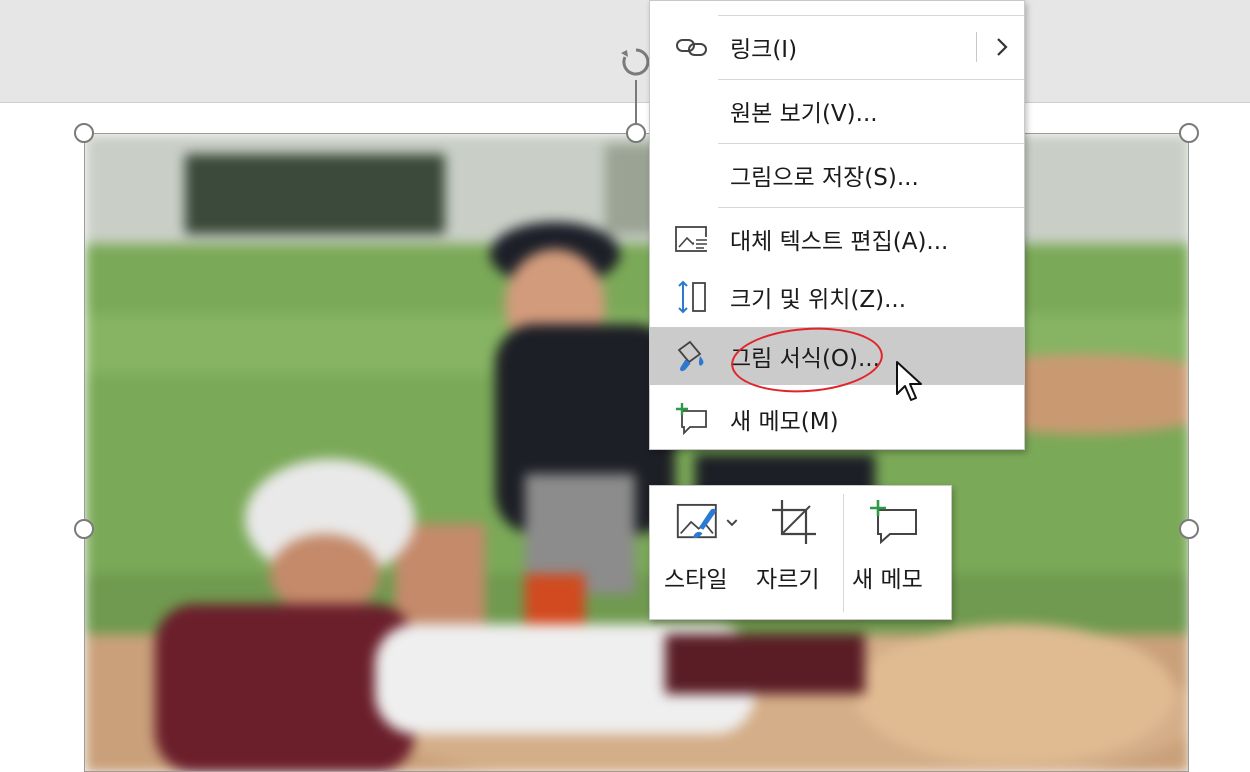 This screenshot has width=1250, height=772. I want to click on resize-handle-middle-right, so click(1189, 529).